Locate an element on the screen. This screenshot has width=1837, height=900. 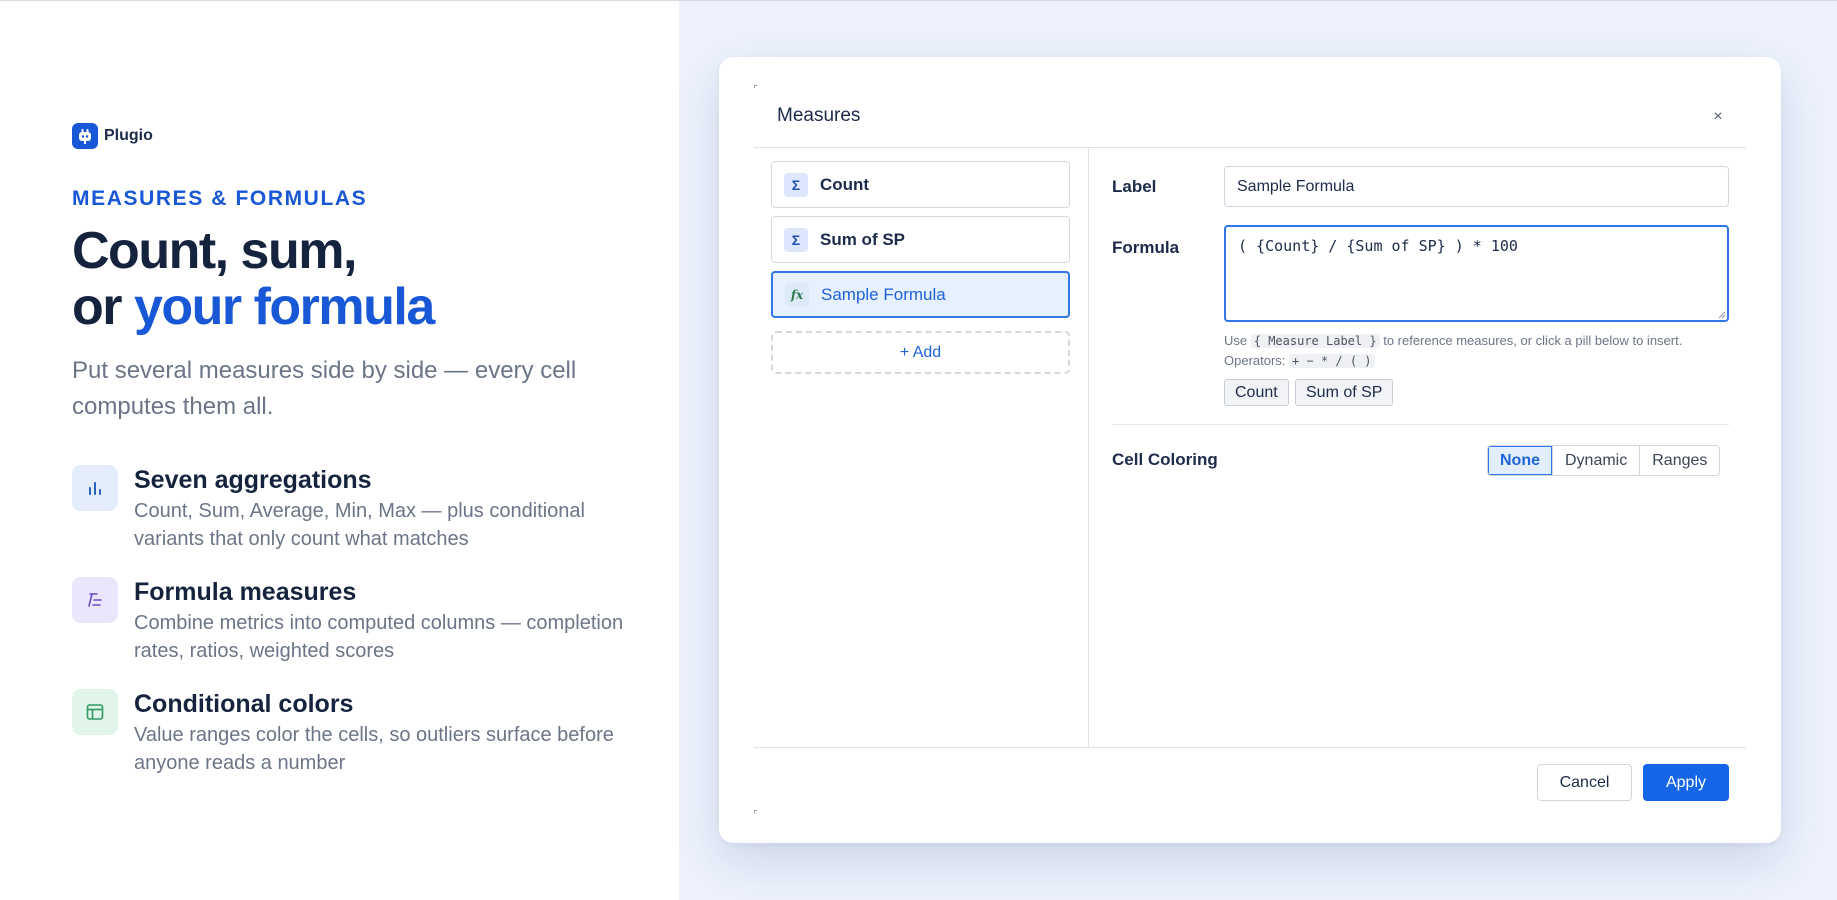
operators-label: Operators: is located at coordinates (1255, 360).